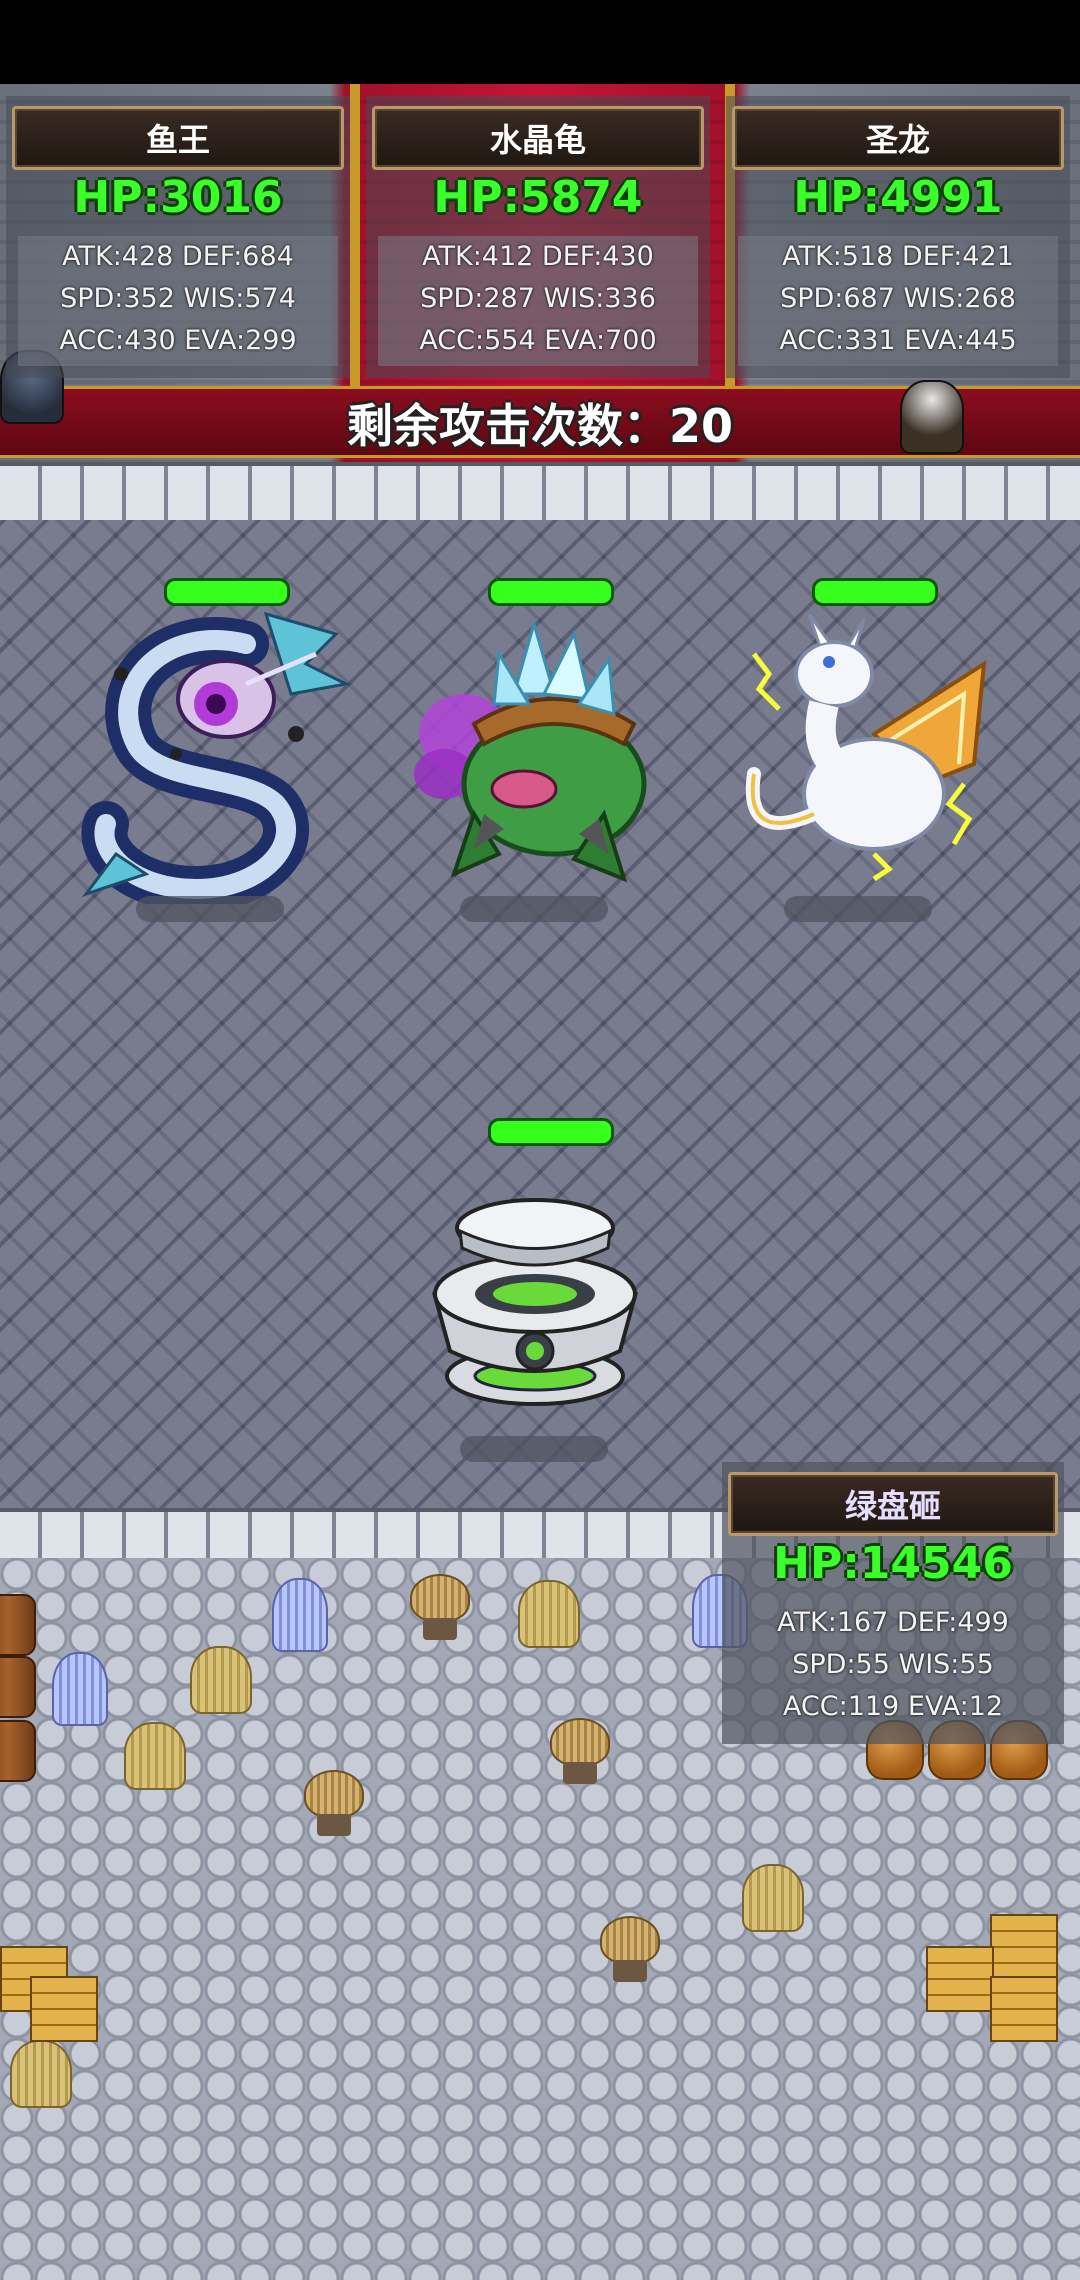 This screenshot has height=2280, width=1080. Describe the element at coordinates (535, 1301) in the screenshot. I see `green-disc-robot-icon` at that location.